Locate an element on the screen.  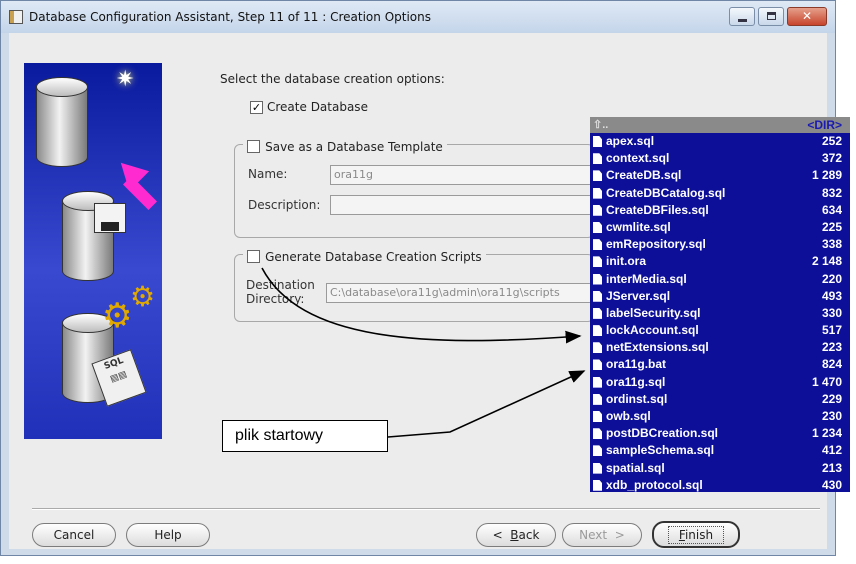
annotation-arrows is located at coordinates (423, 352).